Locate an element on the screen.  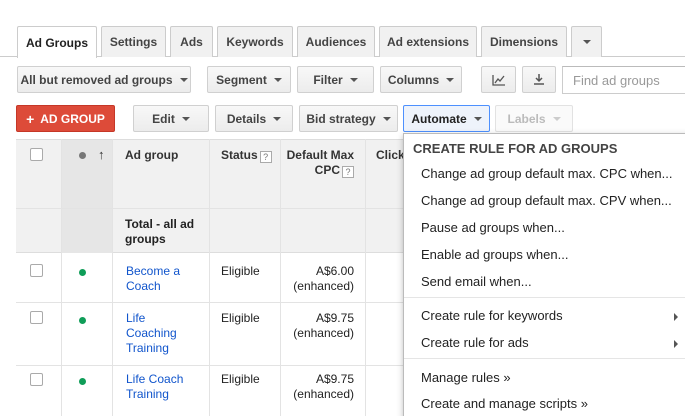
tab-audiences: Audiences is located at coordinates (336, 41).